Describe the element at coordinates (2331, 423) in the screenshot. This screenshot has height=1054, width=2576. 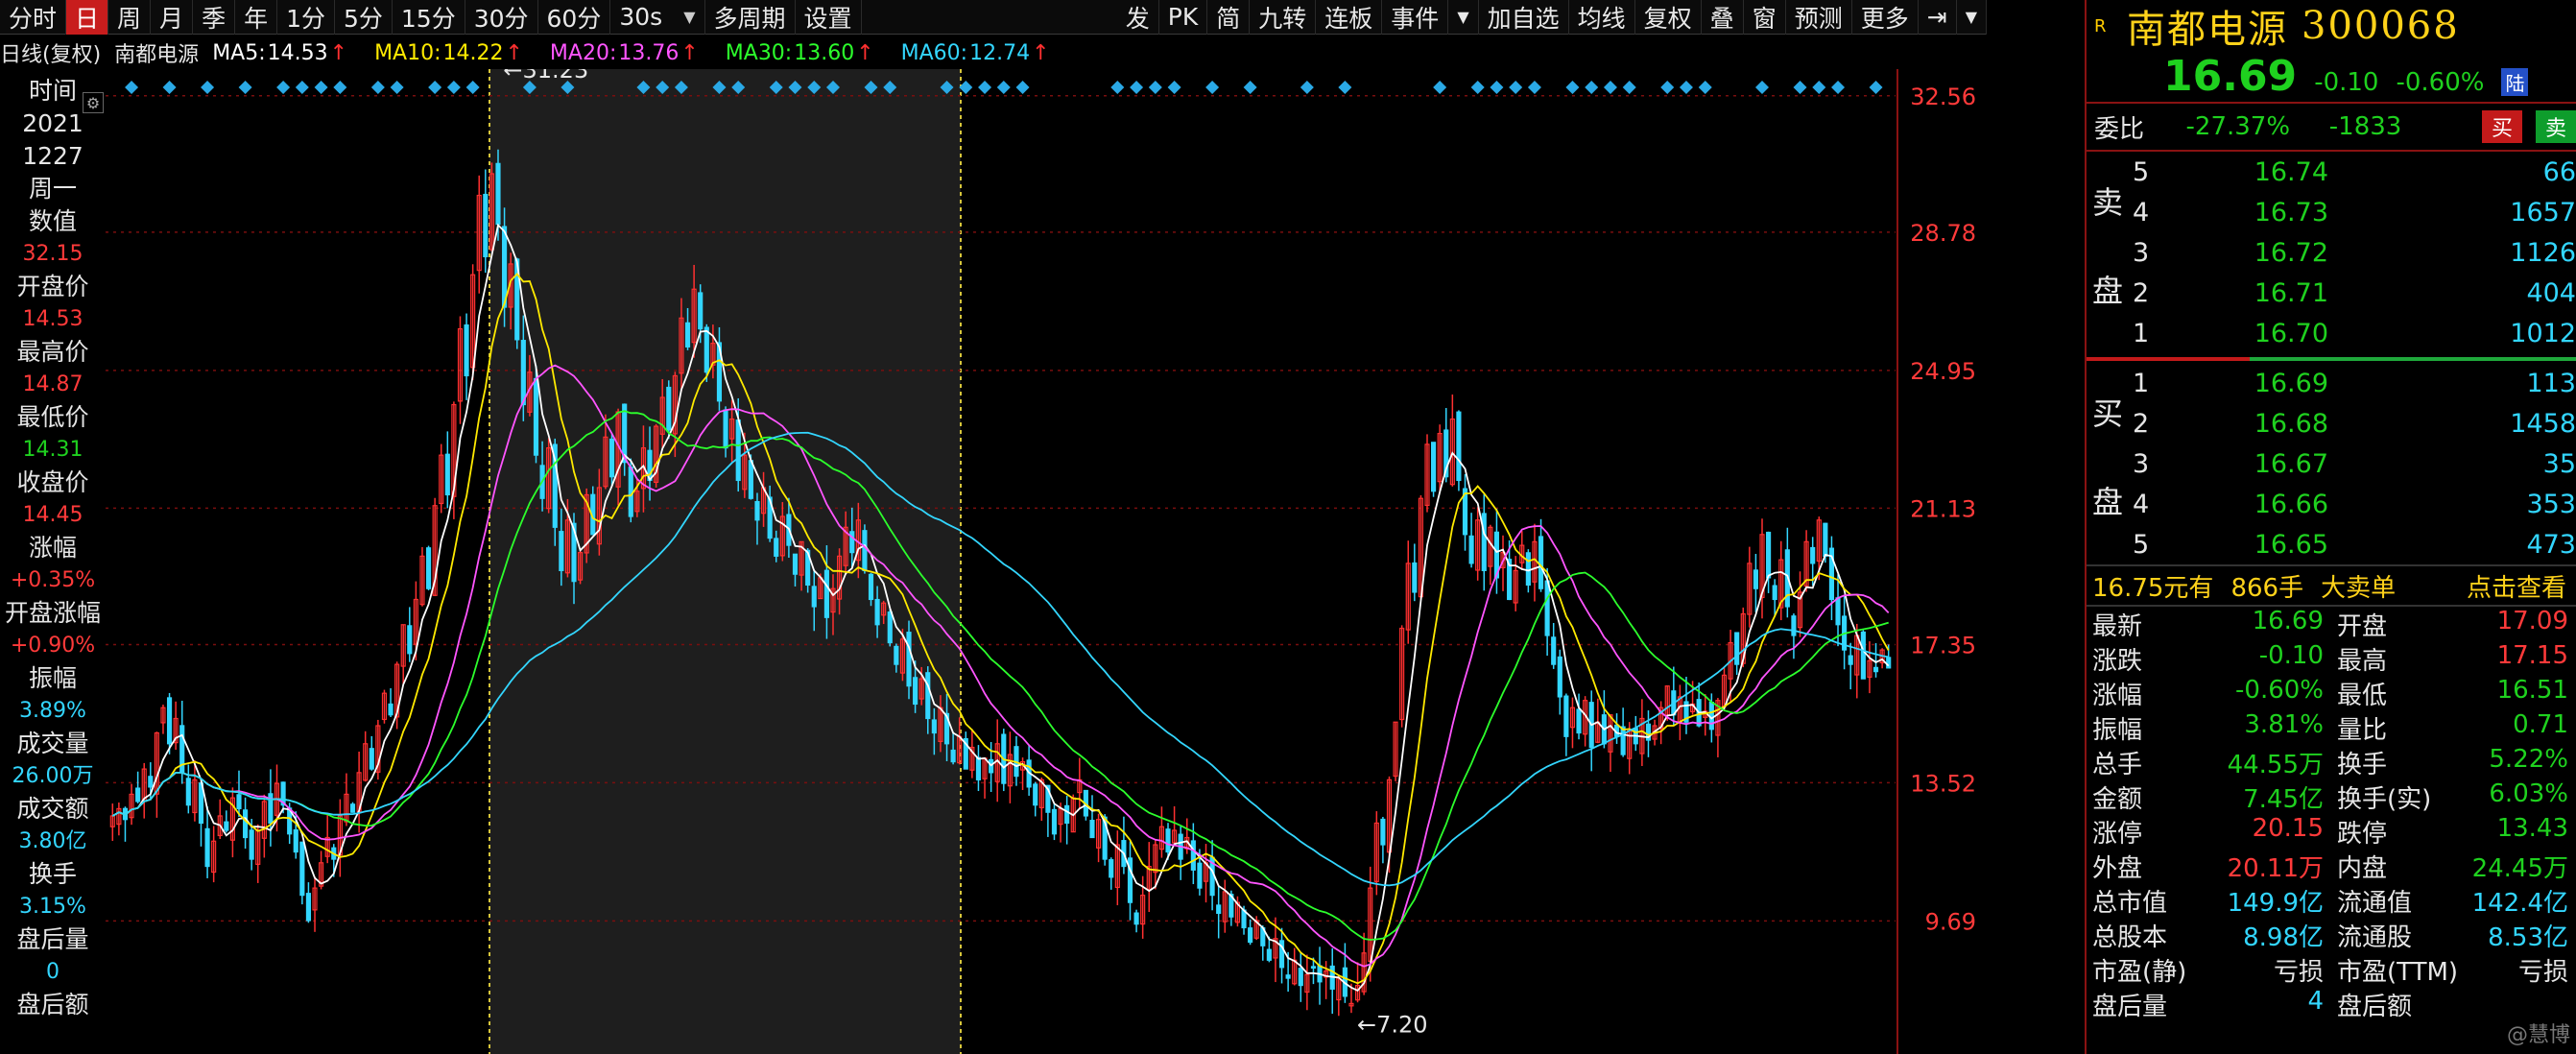
I see `bid-level: 2 16.68 1458` at that location.